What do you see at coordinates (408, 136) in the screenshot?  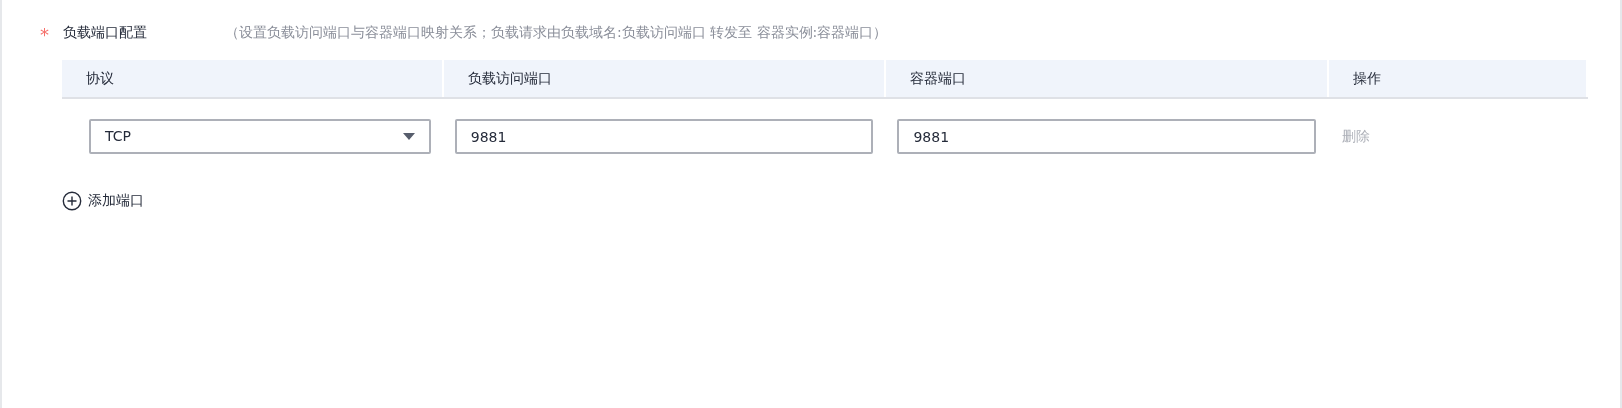 I see `caret-icon` at bounding box center [408, 136].